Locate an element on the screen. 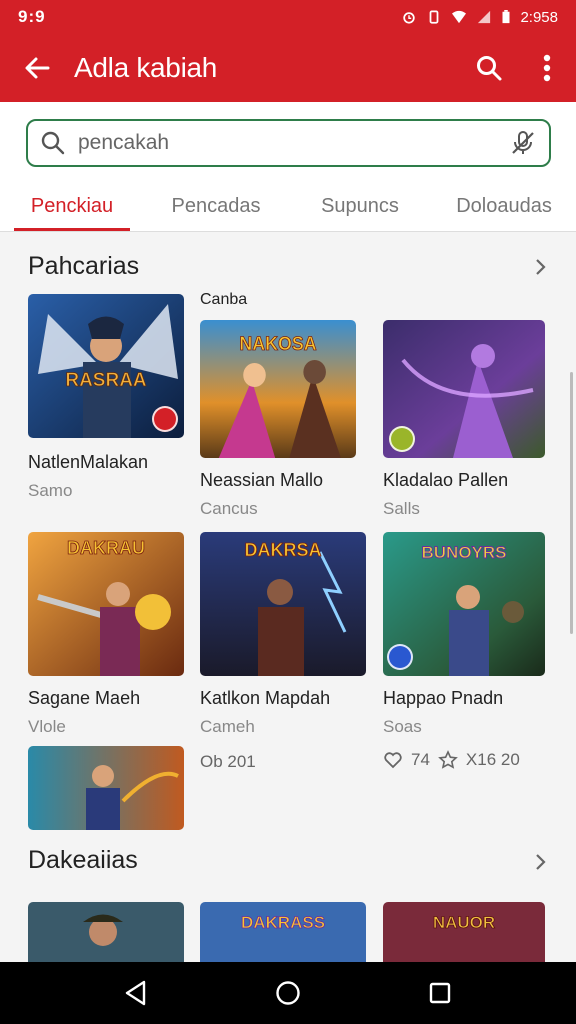 The image size is (576, 1024). scrollbar is located at coordinates (571, 503).